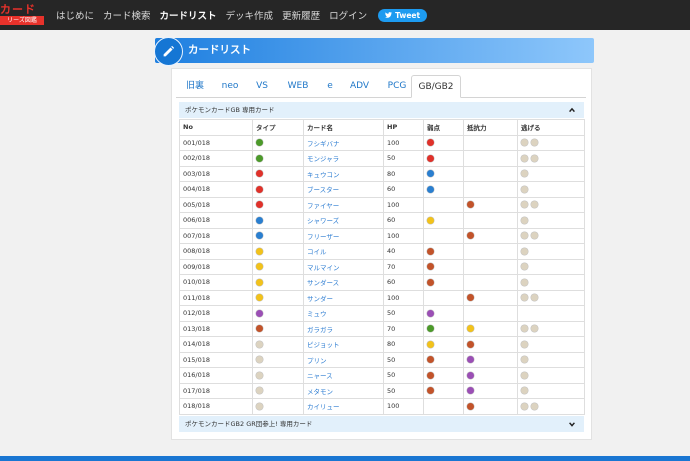  What do you see at coordinates (75, 15) in the screenshot?
I see `nav-link-0: はじめに` at bounding box center [75, 15].